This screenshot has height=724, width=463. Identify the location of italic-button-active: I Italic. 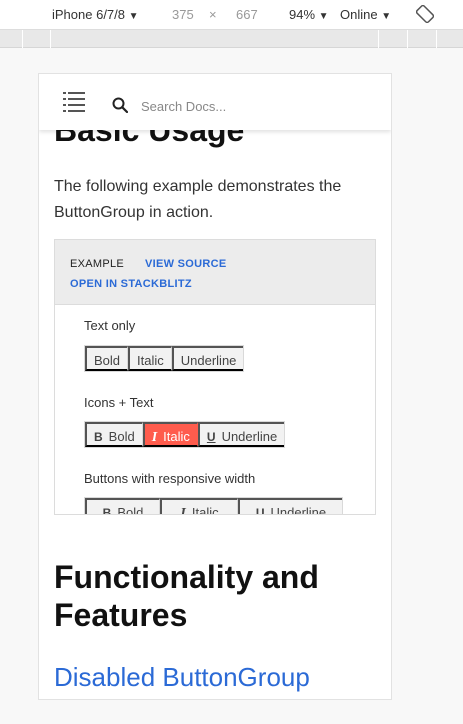
(170, 434).